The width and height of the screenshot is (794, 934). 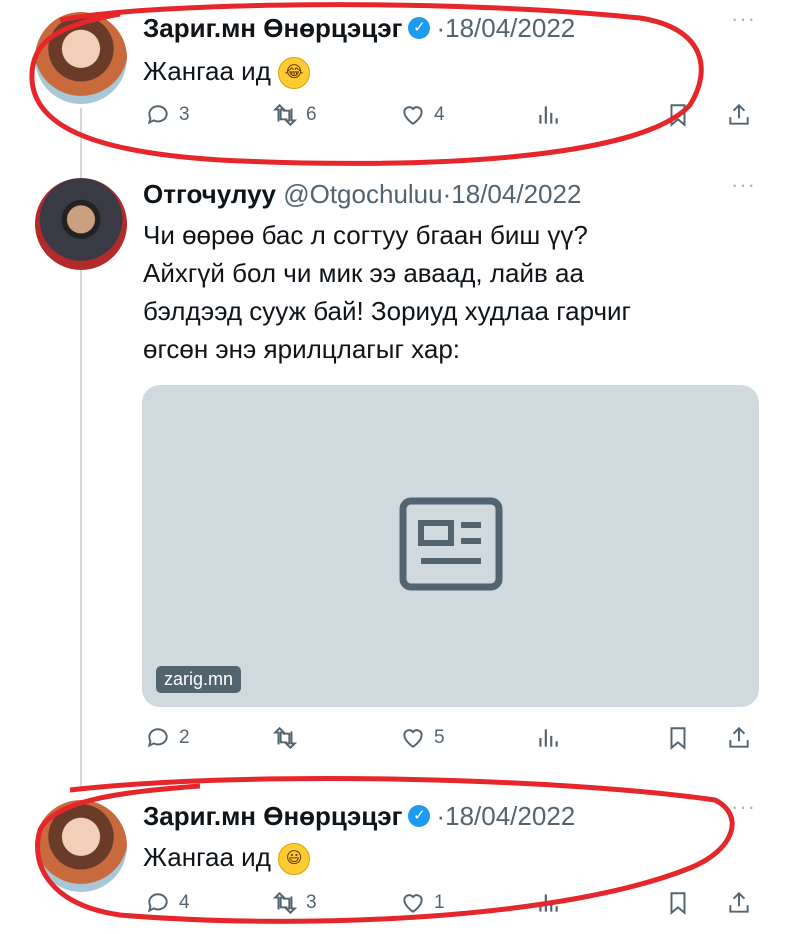 I want to click on laughing-emoji-icon: 😂, so click(x=294, y=73).